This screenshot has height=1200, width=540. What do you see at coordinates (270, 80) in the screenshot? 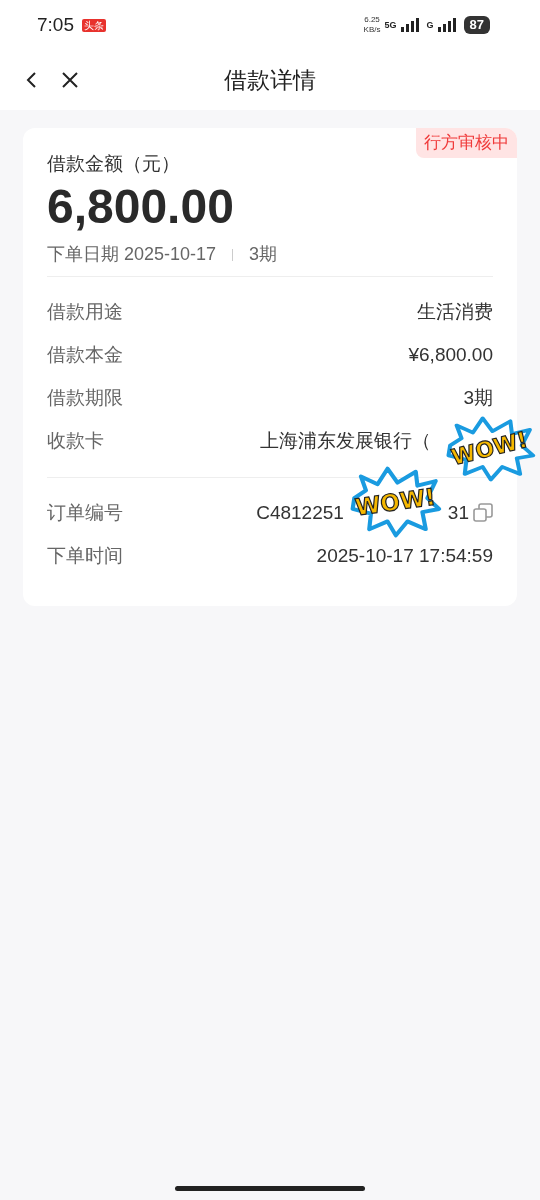
I see `page-title: 借款详情` at bounding box center [270, 80].